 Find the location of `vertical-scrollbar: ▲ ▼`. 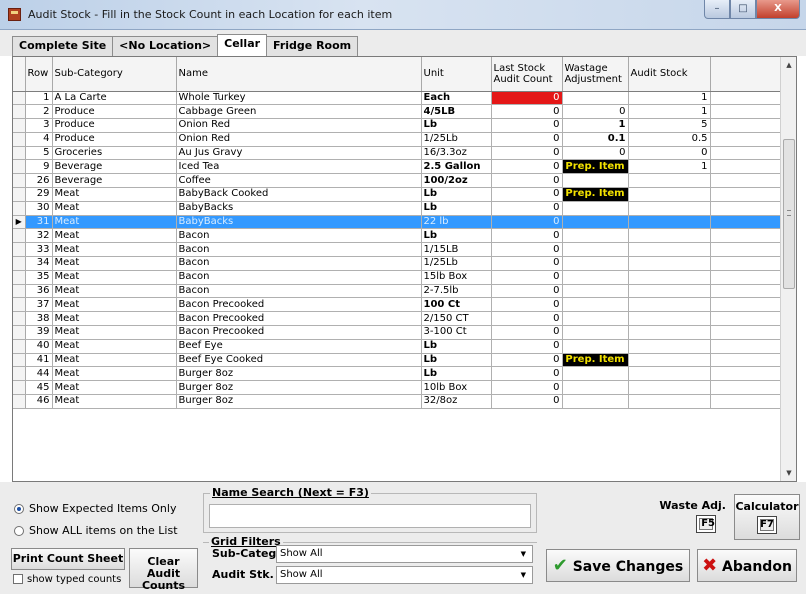

vertical-scrollbar: ▲ ▼ is located at coordinates (788, 269).